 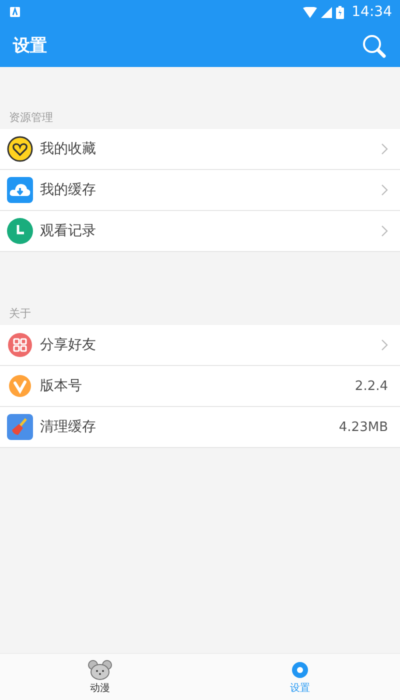 I want to click on row-value: 4.23MB, so click(x=363, y=427).